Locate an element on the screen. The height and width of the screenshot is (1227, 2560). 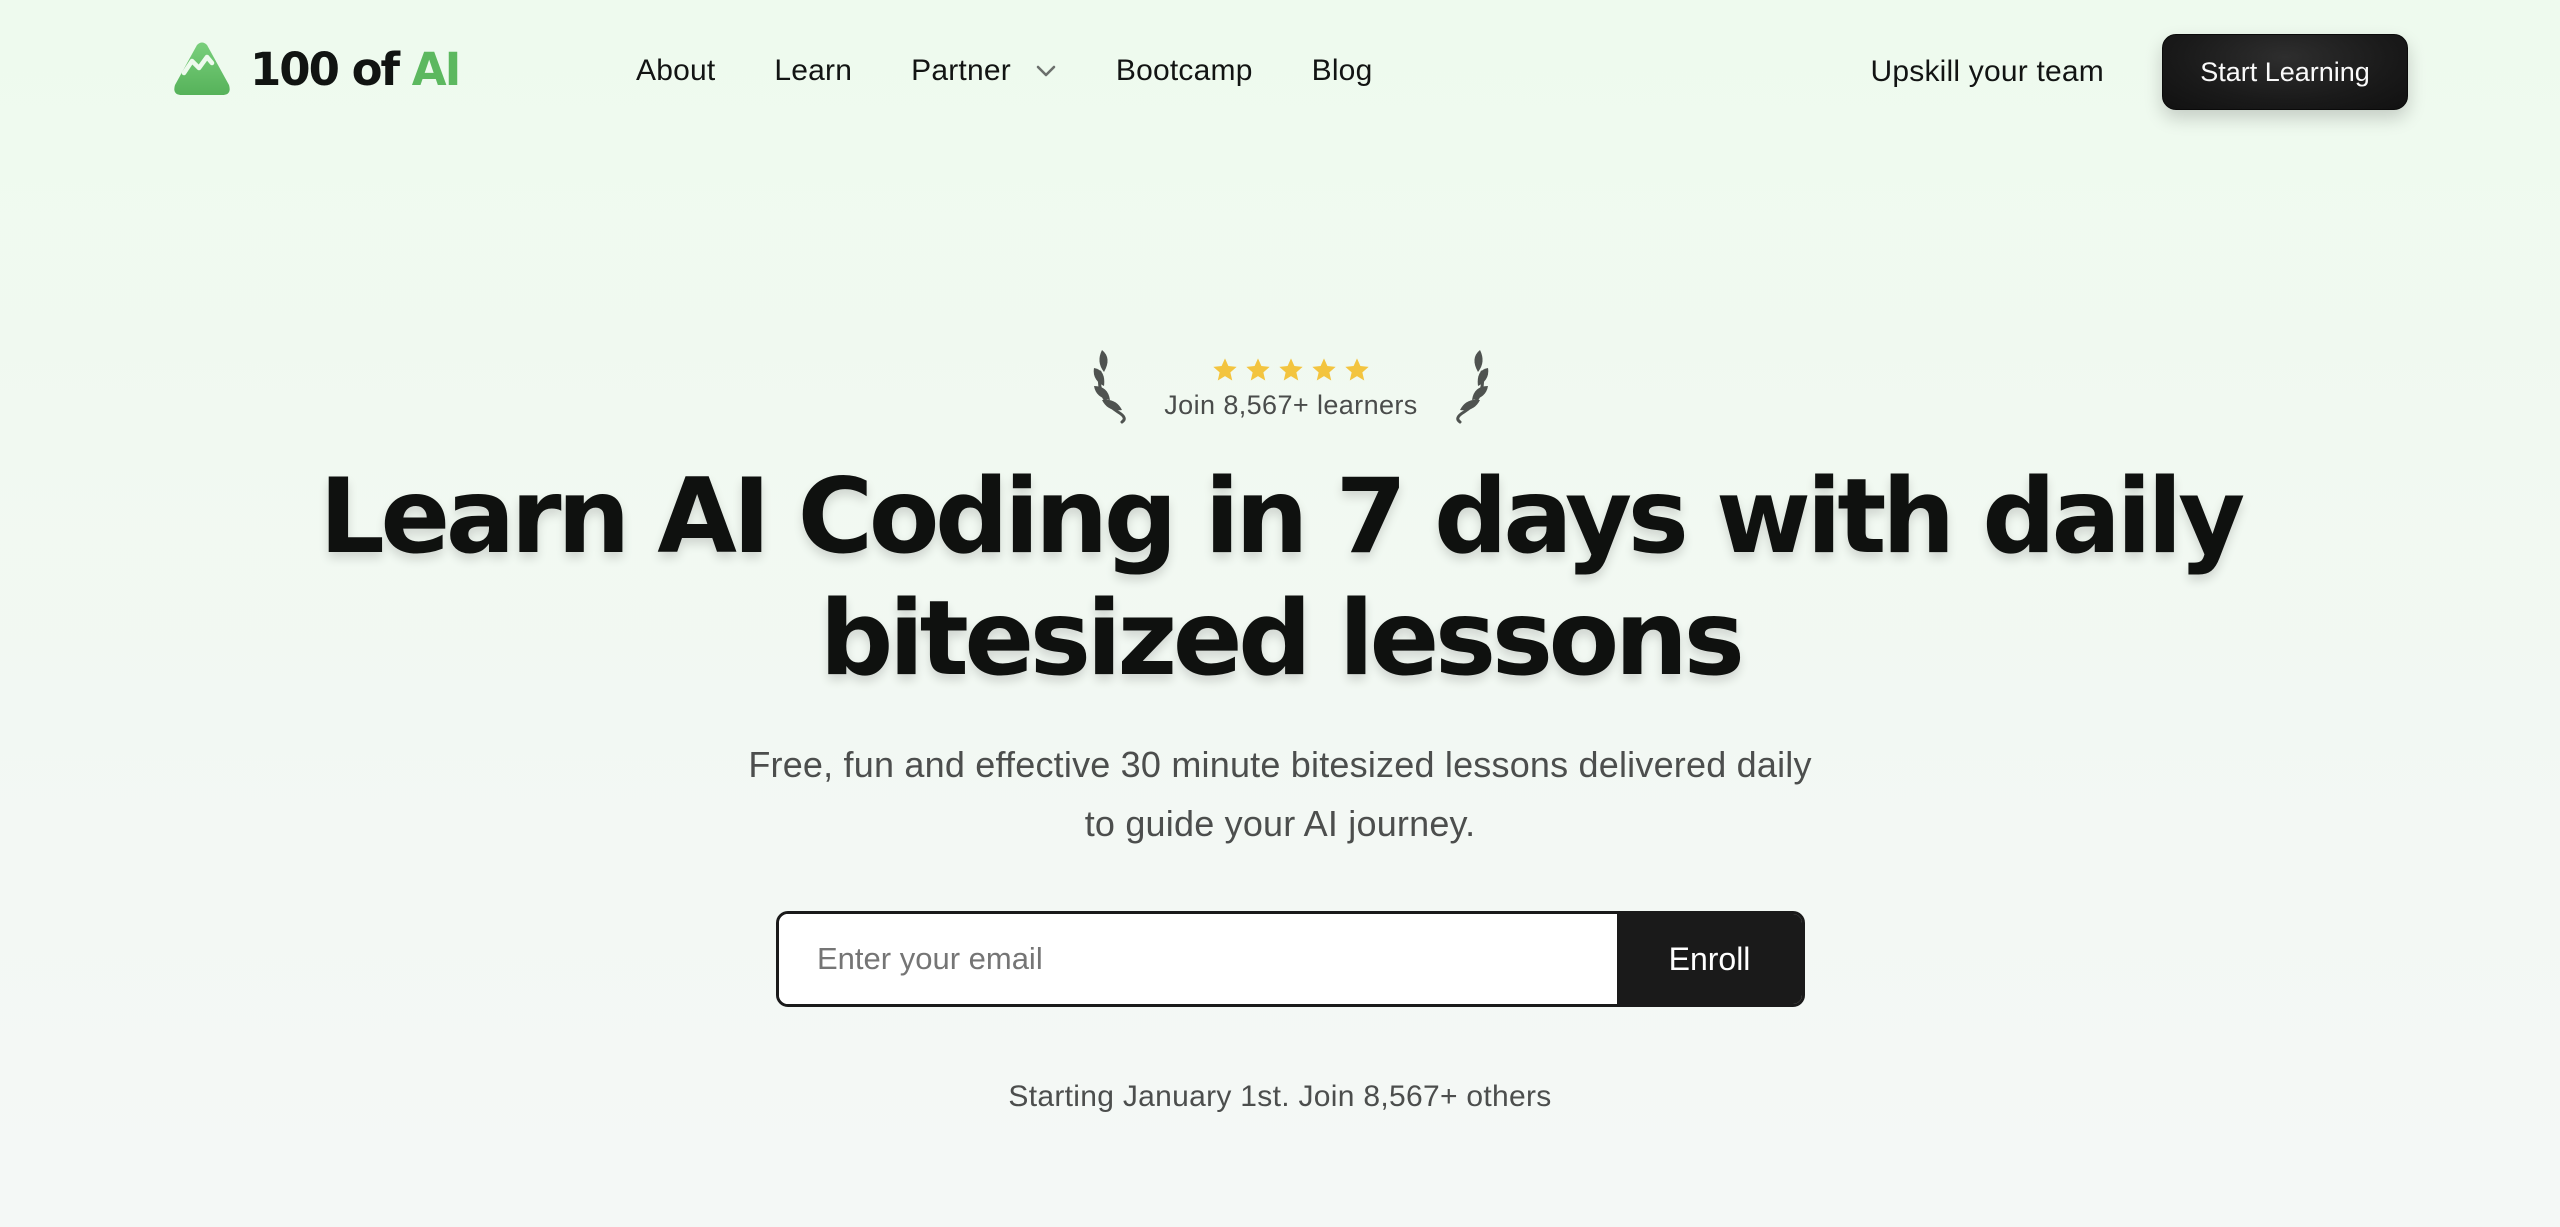
main-menu: About Learn Partner Bootcamp Blog is located at coordinates (1033, 71).